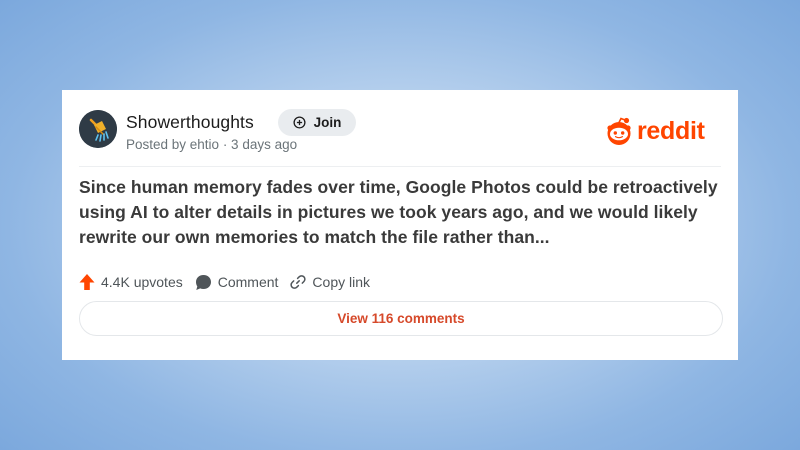 The width and height of the screenshot is (800, 450). I want to click on upvote-button: 4.4K upvotes, so click(131, 282).